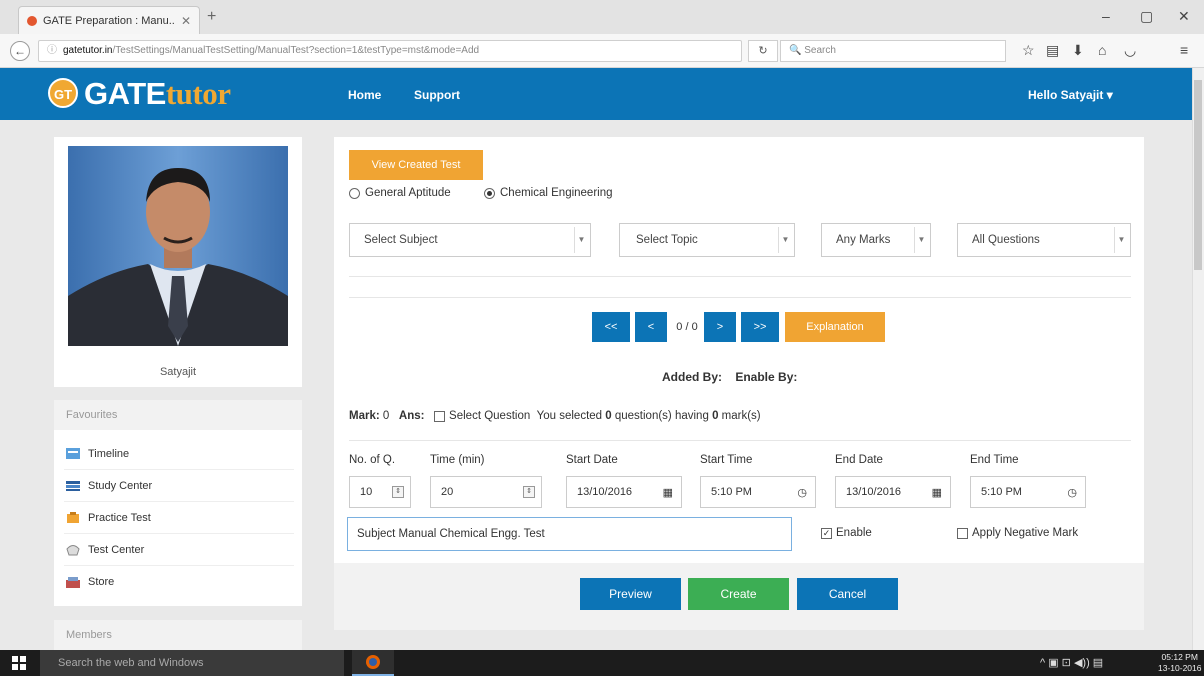  Describe the element at coordinates (605, 492) in the screenshot. I see `start-date-value: 13/10/2016` at that location.